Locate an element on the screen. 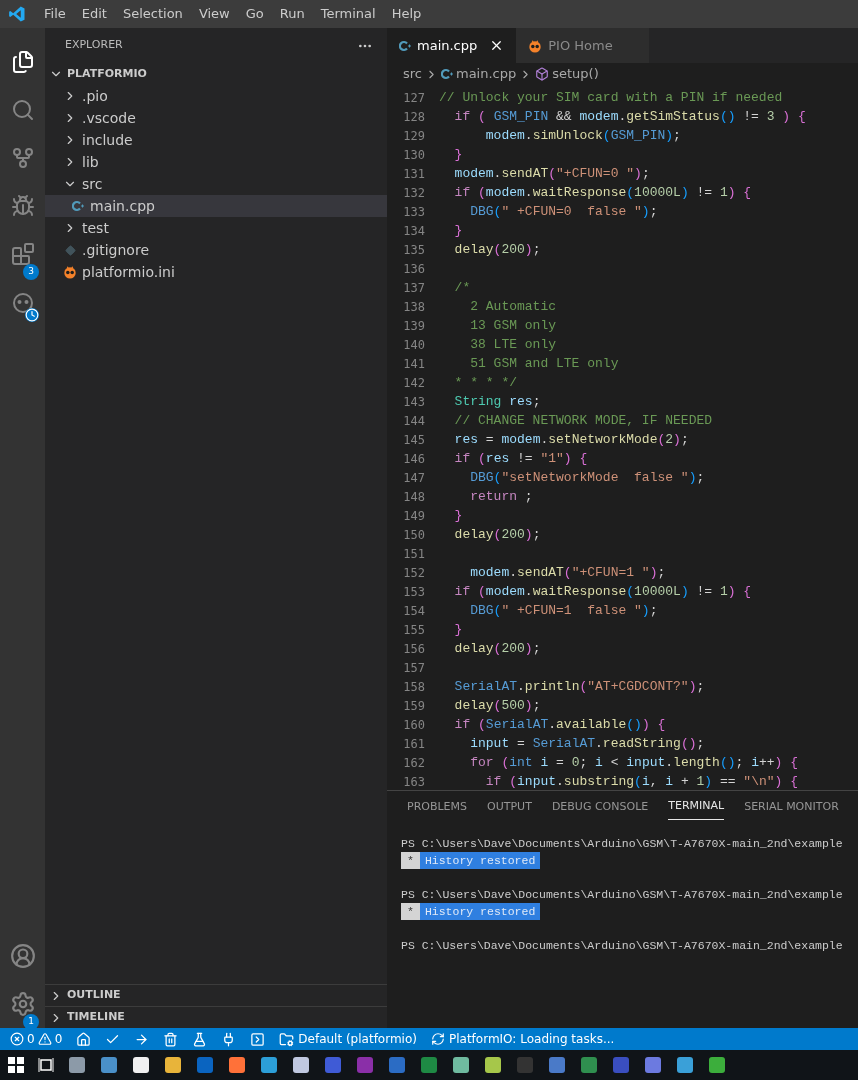 The height and width of the screenshot is (1080, 858). menu-item: Go is located at coordinates (254, 14).